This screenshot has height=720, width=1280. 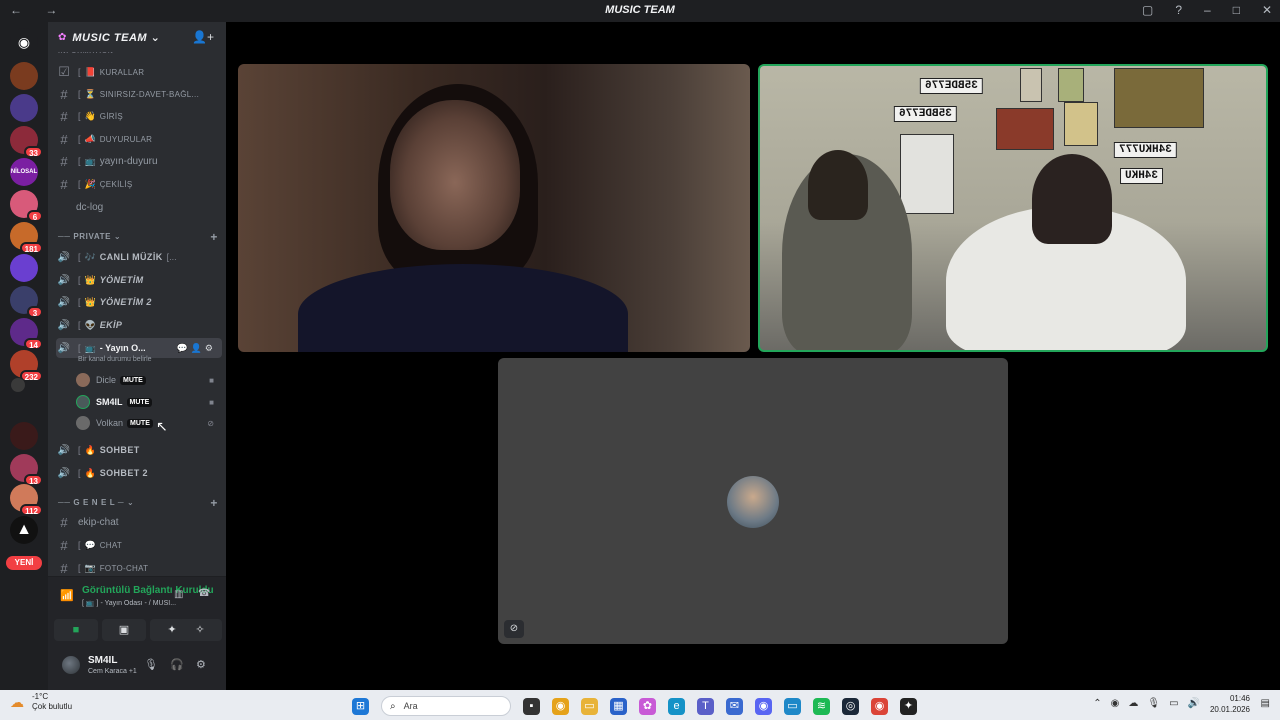 I want to click on steam-icon: ◎, so click(x=850, y=706).